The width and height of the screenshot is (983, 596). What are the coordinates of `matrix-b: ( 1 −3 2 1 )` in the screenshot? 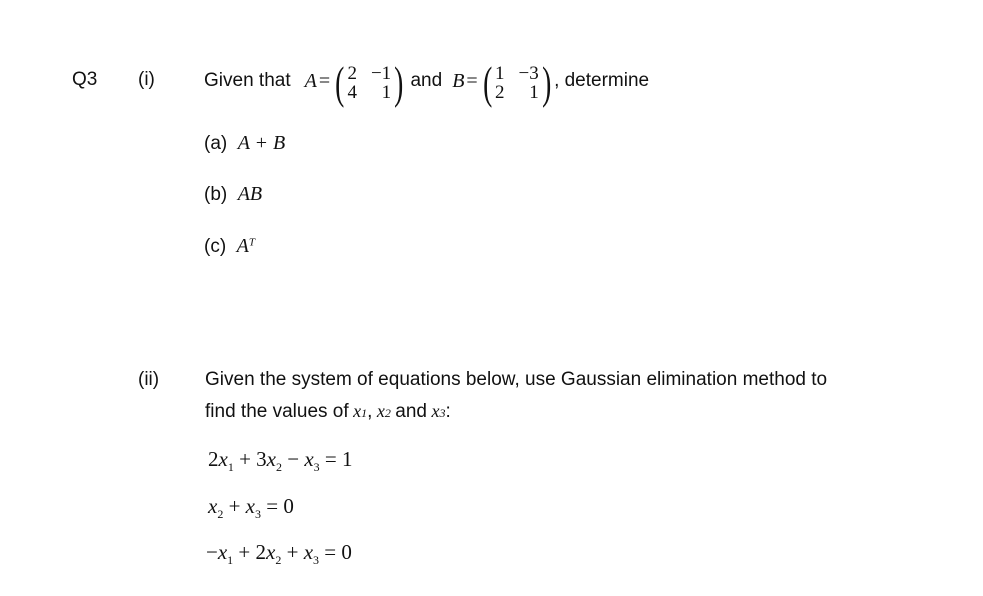 It's located at (517, 83).